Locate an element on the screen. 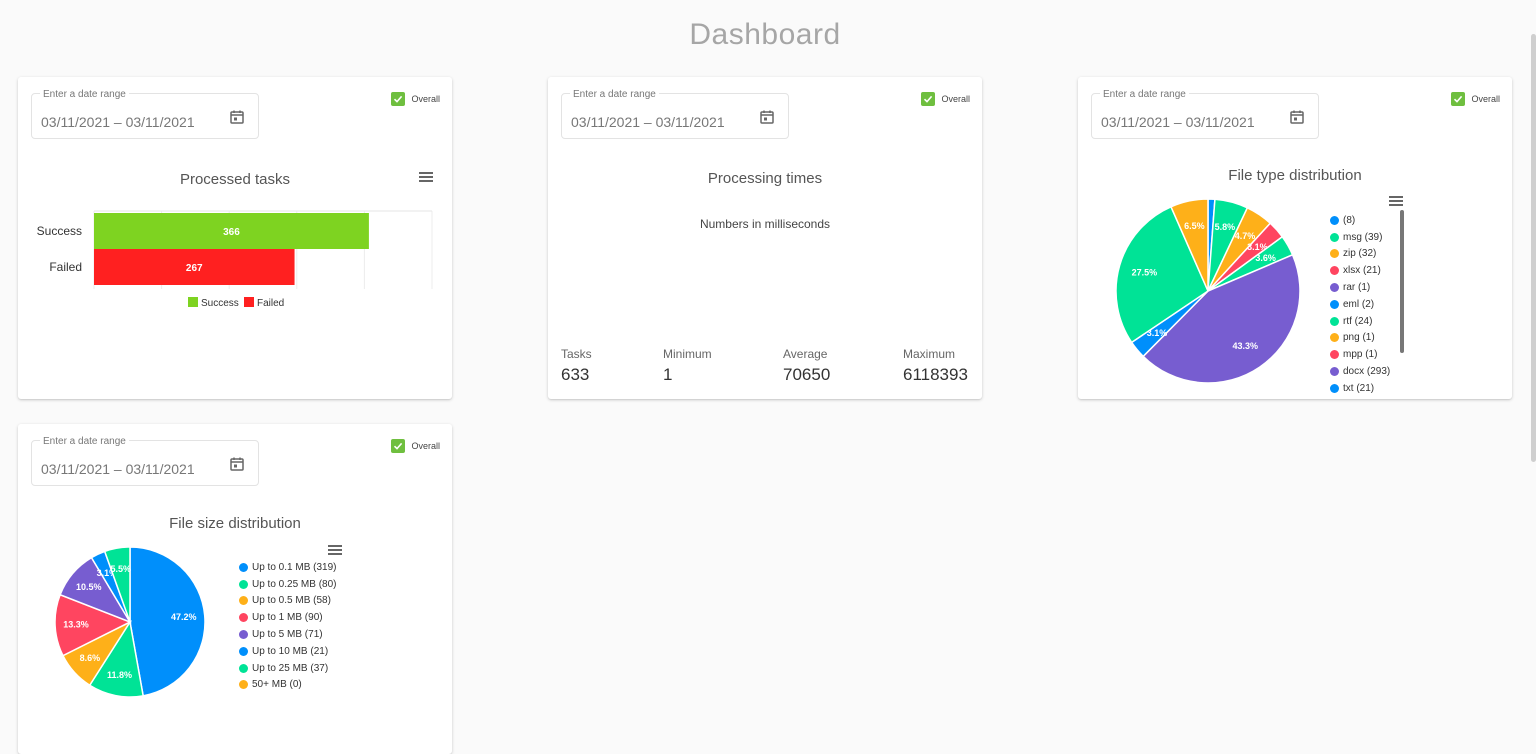 Image resolution: width=1536 pixels, height=754 pixels. legend-label: Up to 5 MB (71) is located at coordinates (287, 635).